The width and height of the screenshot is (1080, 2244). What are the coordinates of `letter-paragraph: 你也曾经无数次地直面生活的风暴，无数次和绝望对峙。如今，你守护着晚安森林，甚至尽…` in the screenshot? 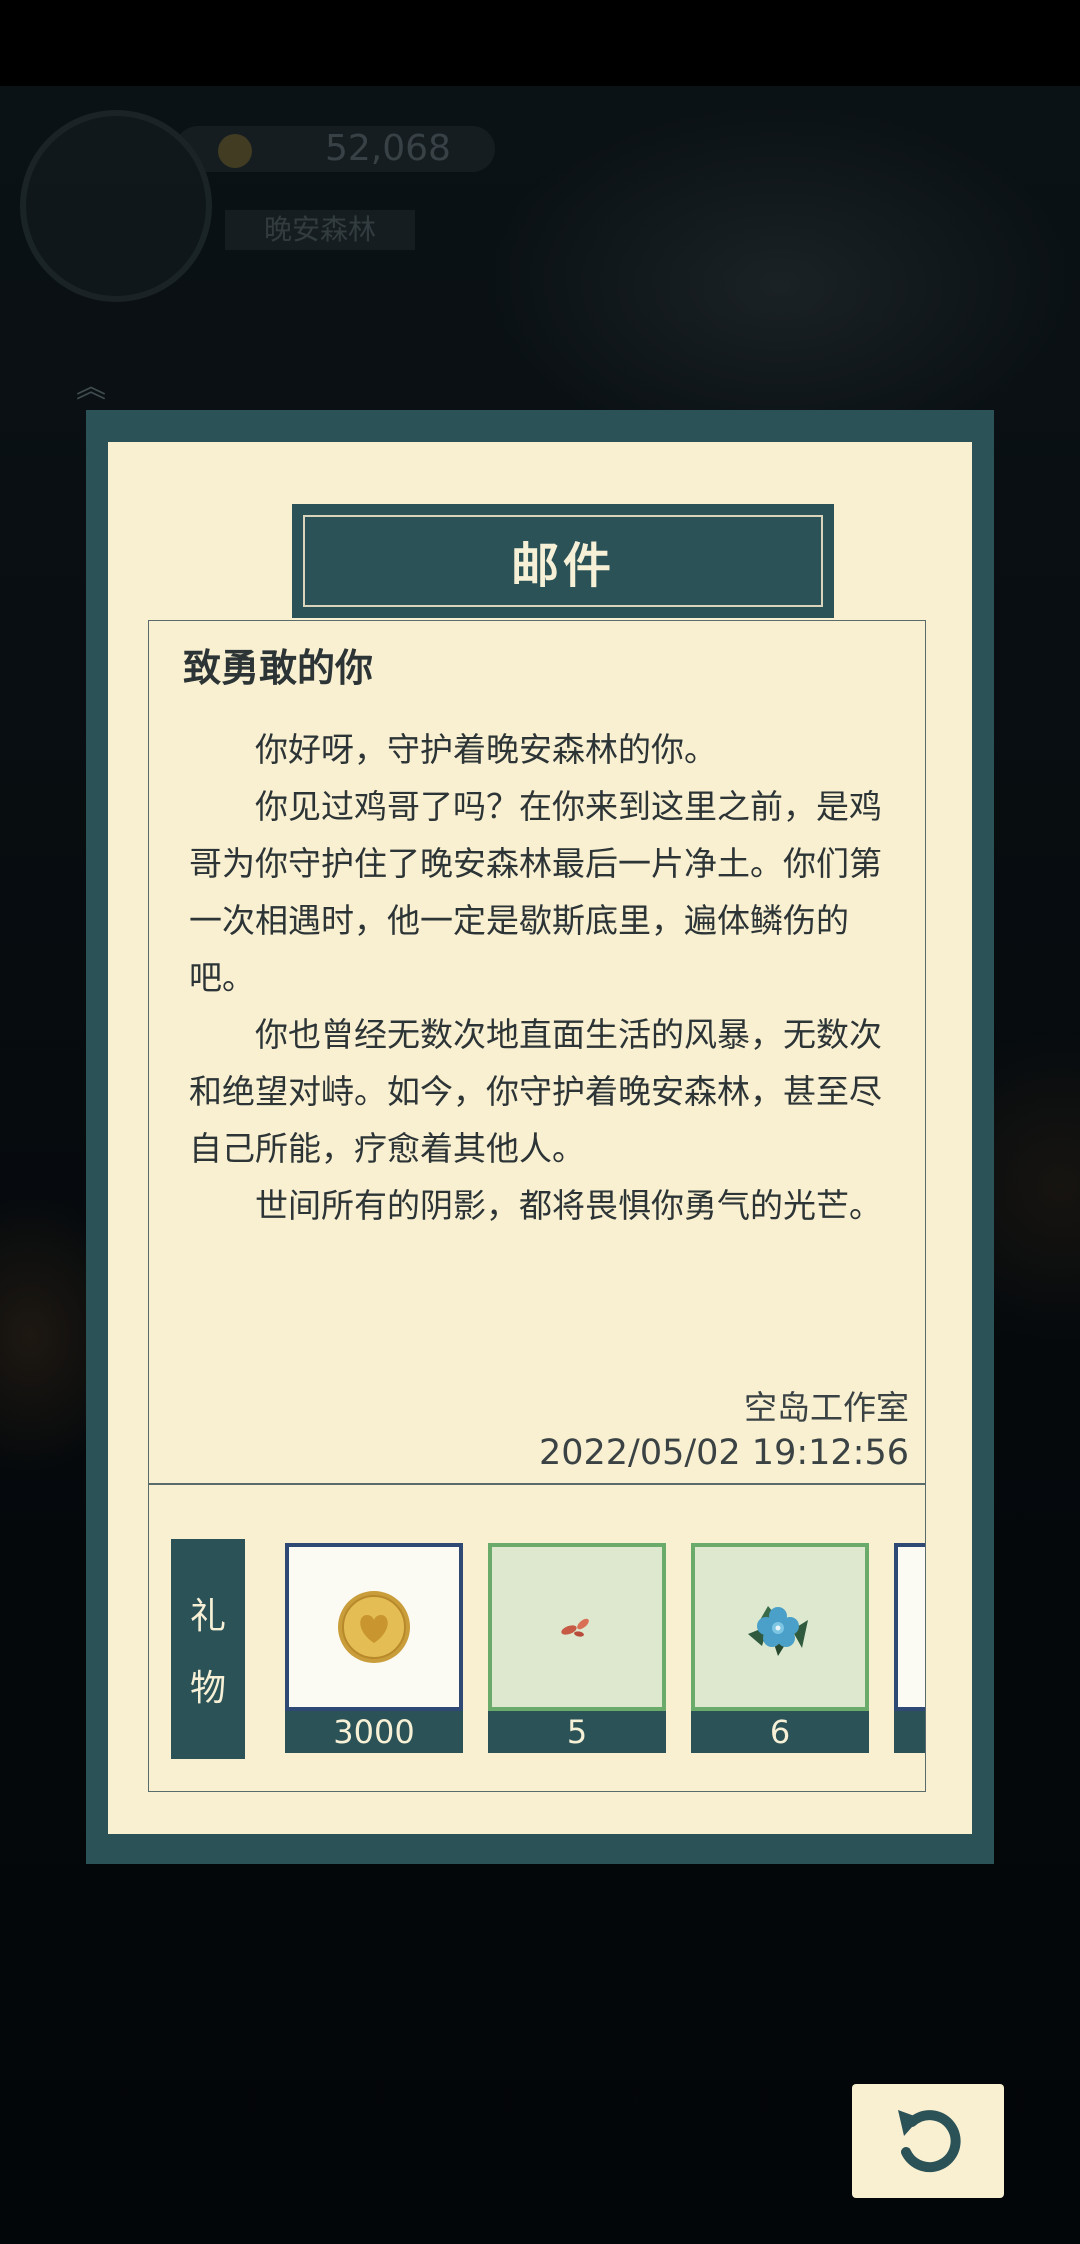 It's located at (535, 1091).